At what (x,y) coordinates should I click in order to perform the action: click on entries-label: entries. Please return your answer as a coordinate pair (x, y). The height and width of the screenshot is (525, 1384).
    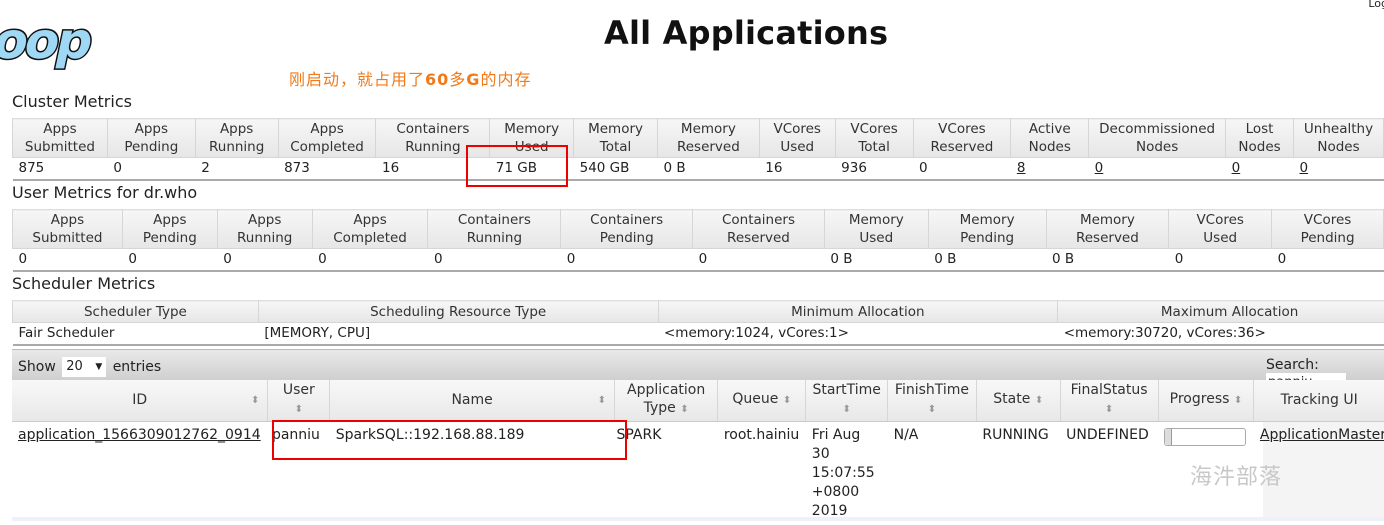
    Looking at the image, I should click on (137, 367).